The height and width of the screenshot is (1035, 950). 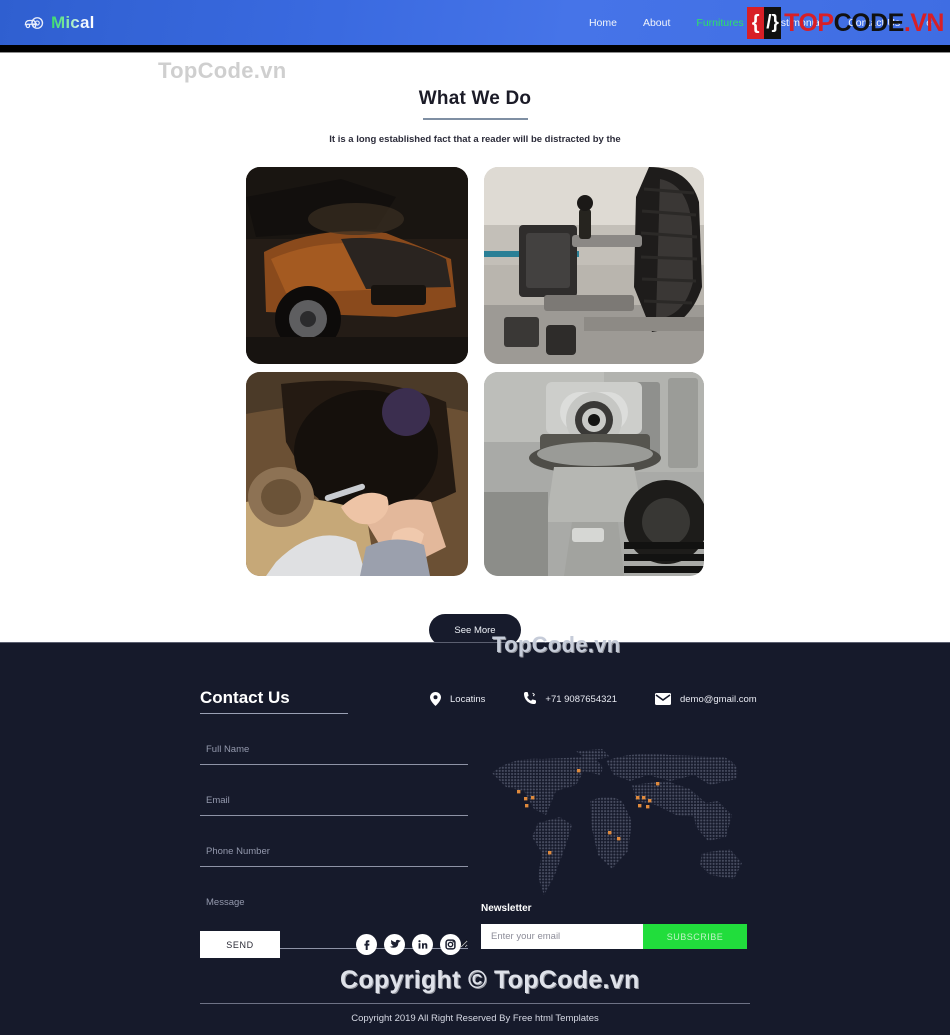 What do you see at coordinates (924, 23) in the screenshot?
I see `topcode-vn: .VN` at bounding box center [924, 23].